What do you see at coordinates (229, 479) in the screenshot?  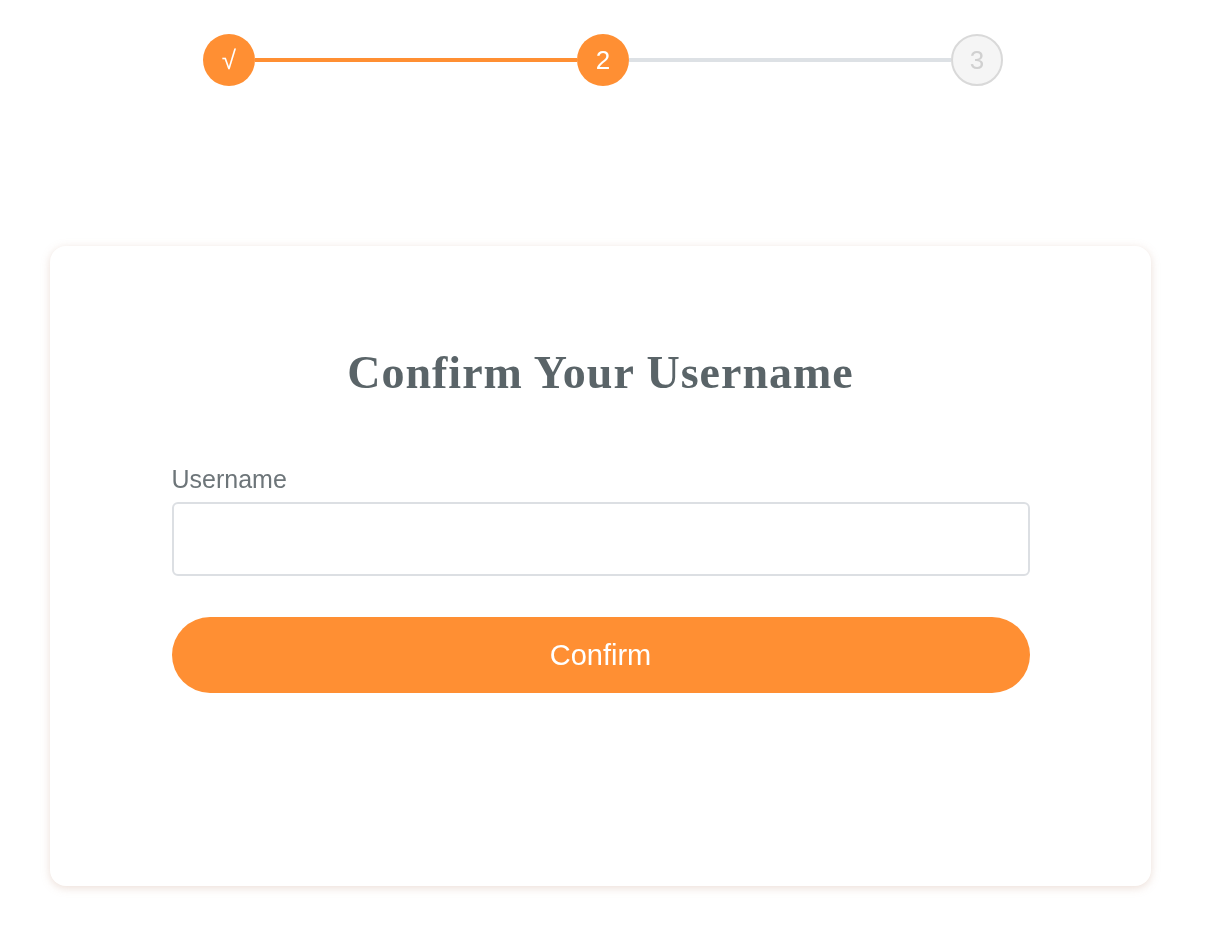 I see `field-label: Username` at bounding box center [229, 479].